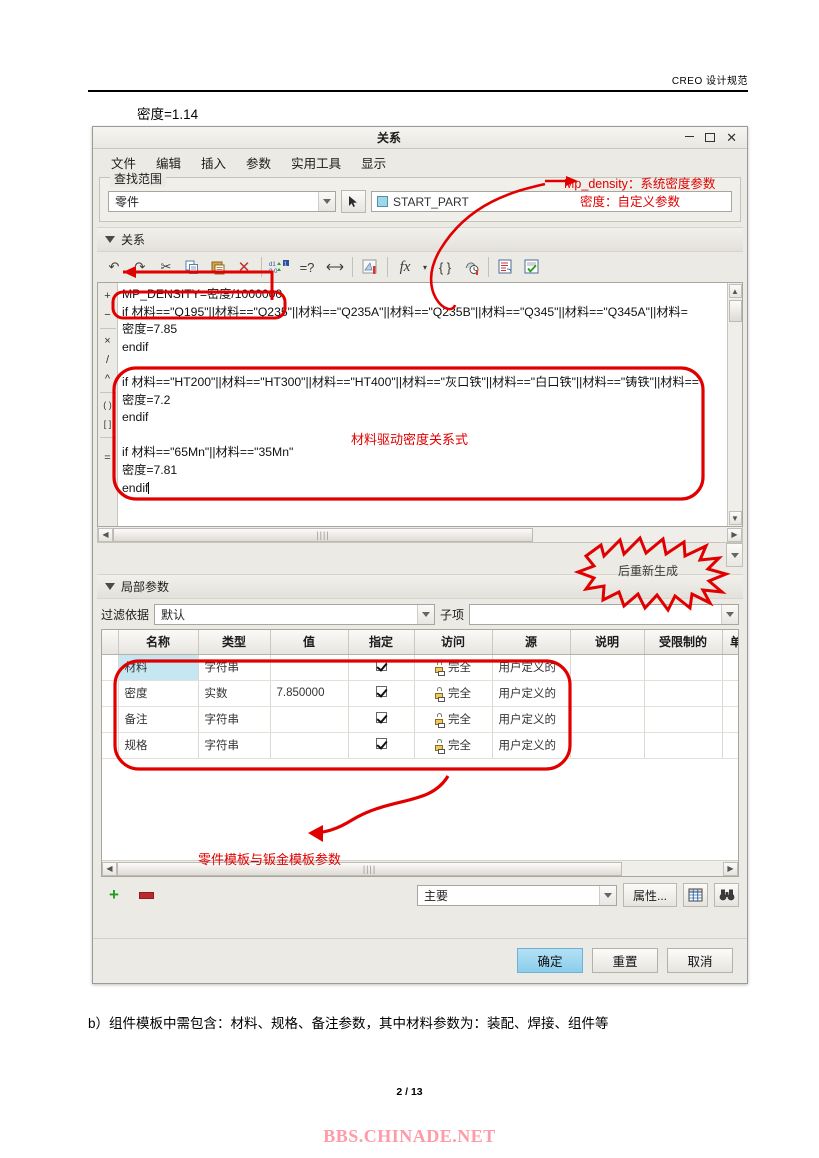  Describe the element at coordinates (369, 868) in the screenshot. I see `table-hscroll-thumb: ||||` at that location.